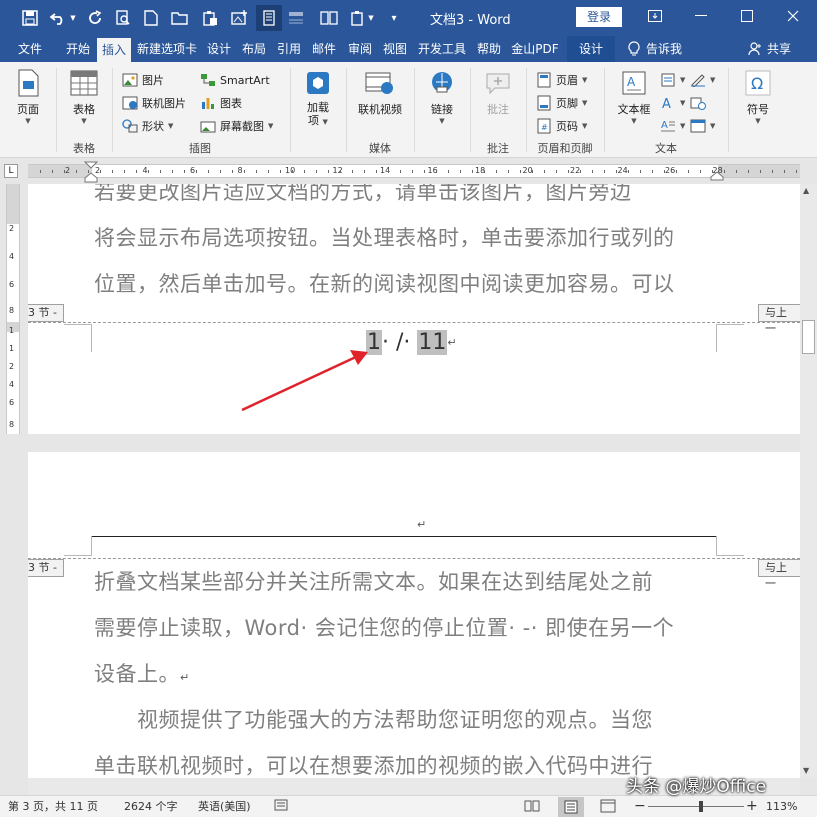  What do you see at coordinates (672, 80) in the screenshot?
I see `quick-parts-button: ▼` at bounding box center [672, 80].